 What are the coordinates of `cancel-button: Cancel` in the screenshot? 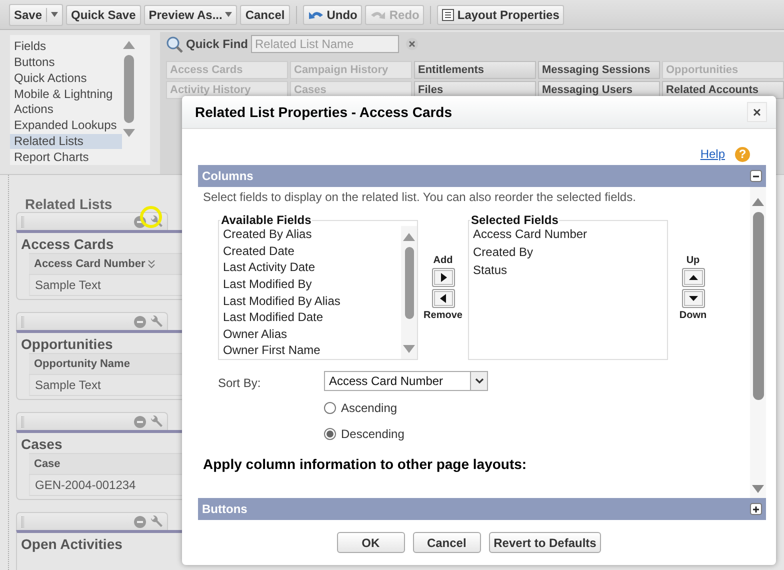 It's located at (446, 542).